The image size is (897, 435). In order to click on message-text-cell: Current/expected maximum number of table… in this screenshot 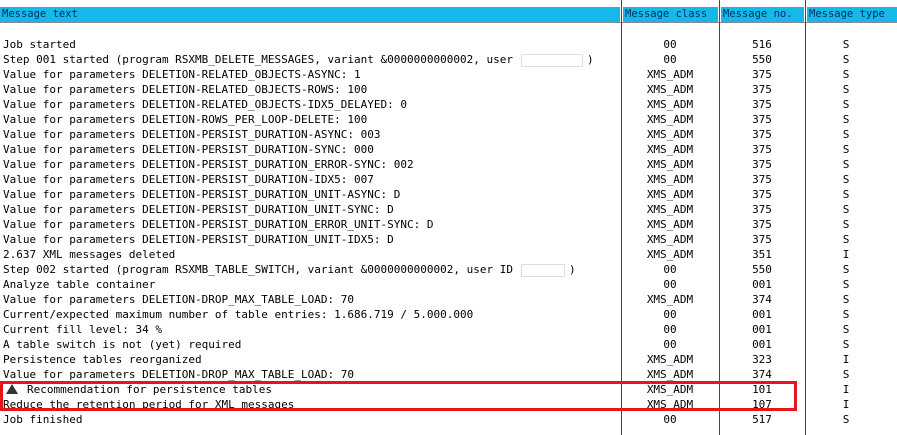, I will do `click(311, 314)`.